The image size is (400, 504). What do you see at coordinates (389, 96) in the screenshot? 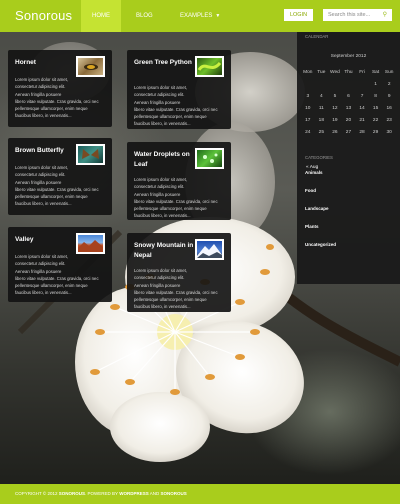
I see `calendar-day: 9` at bounding box center [389, 96].